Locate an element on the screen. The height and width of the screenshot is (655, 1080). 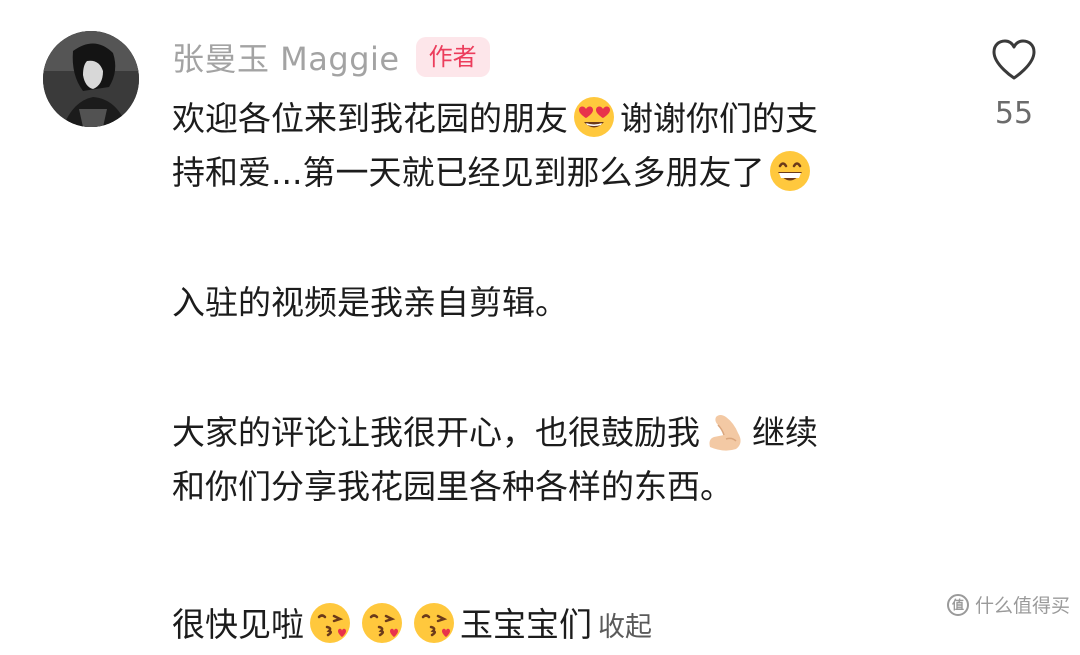
author-name: 张曼玉 Maggie is located at coordinates (286, 57).